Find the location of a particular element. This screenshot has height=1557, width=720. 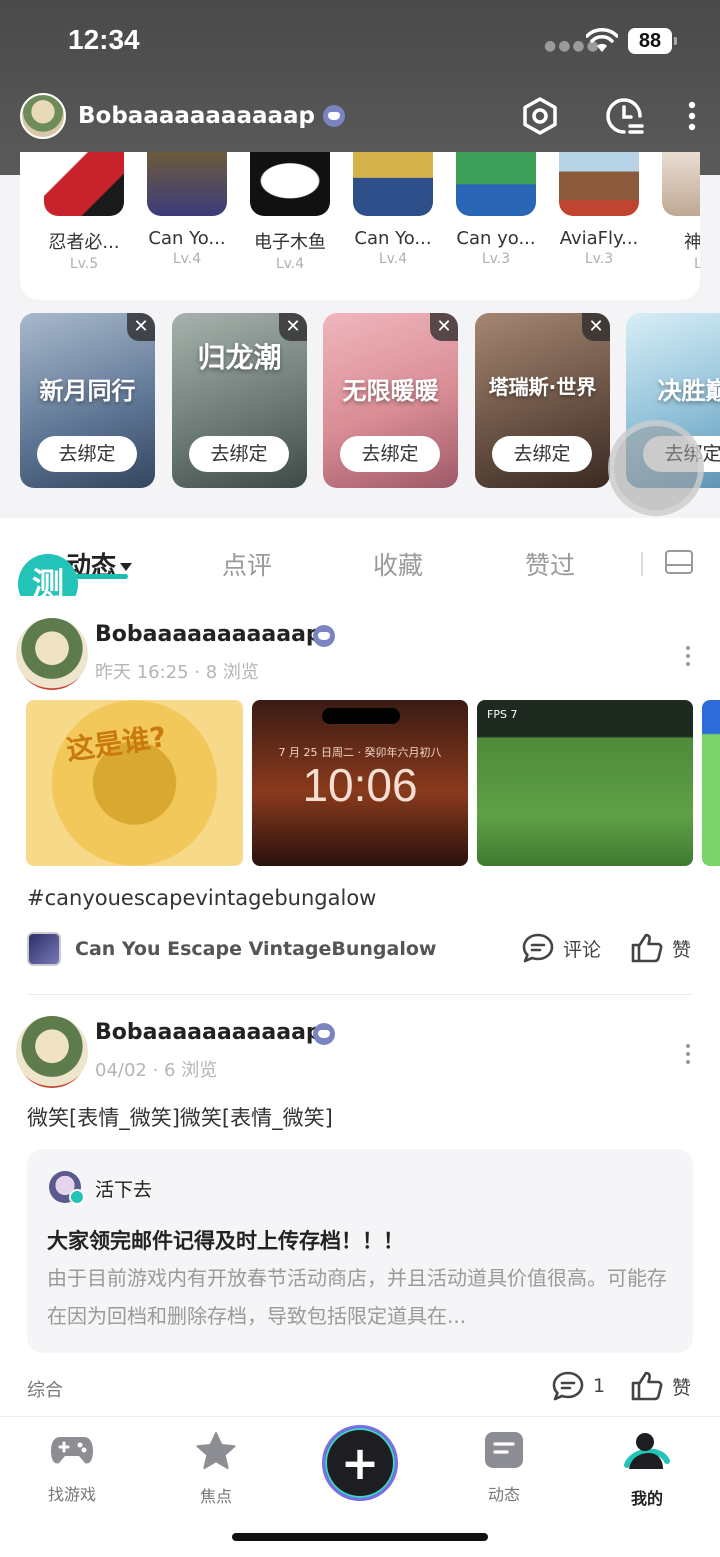

post-hashtag: #canyouescapevintagebungalow is located at coordinates (201, 898).